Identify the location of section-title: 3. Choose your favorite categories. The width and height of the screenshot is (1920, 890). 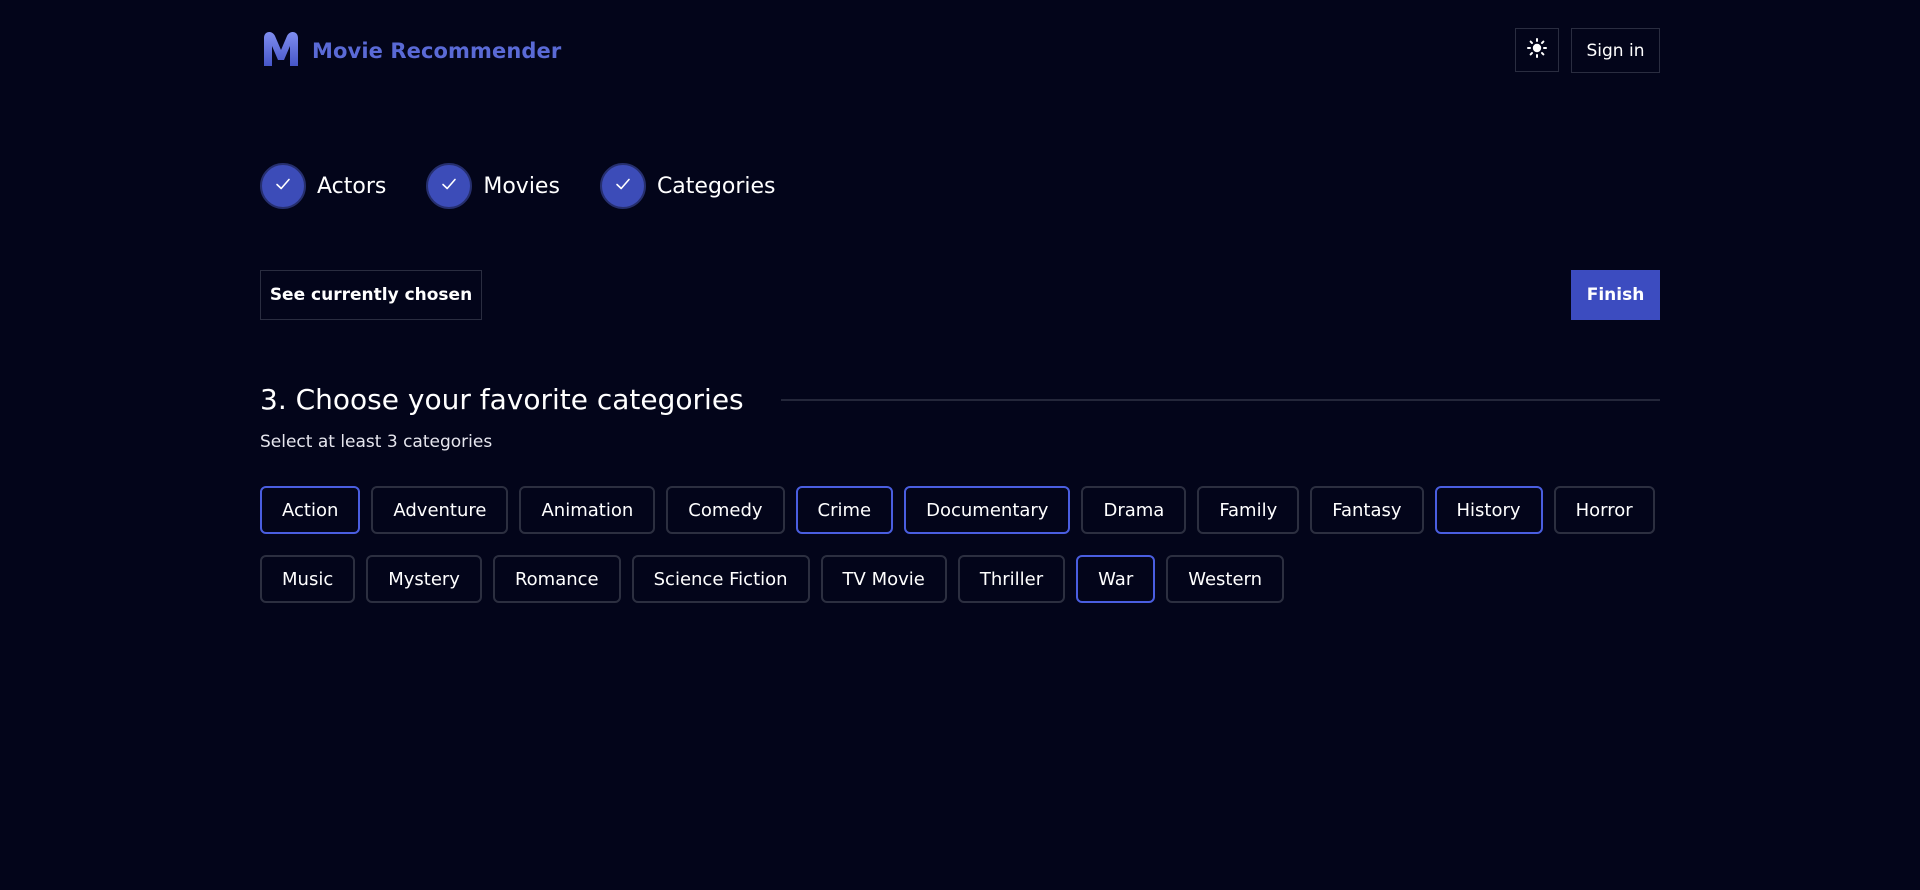
(502, 399).